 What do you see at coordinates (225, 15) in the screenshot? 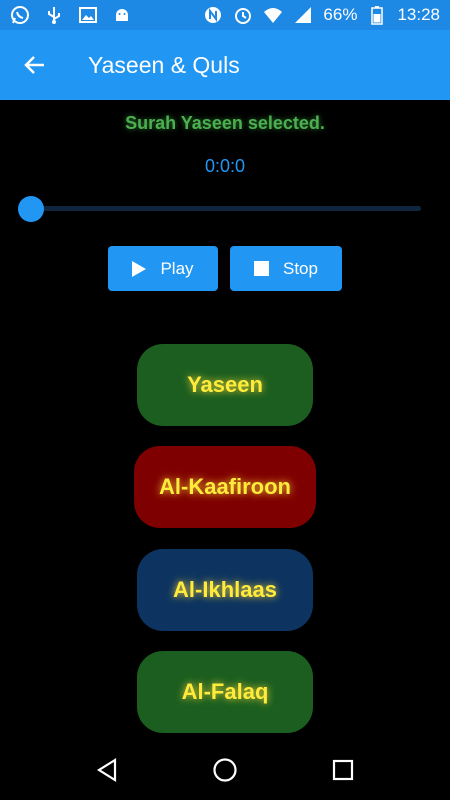
I see `status-bar: 66% 13:28` at bounding box center [225, 15].